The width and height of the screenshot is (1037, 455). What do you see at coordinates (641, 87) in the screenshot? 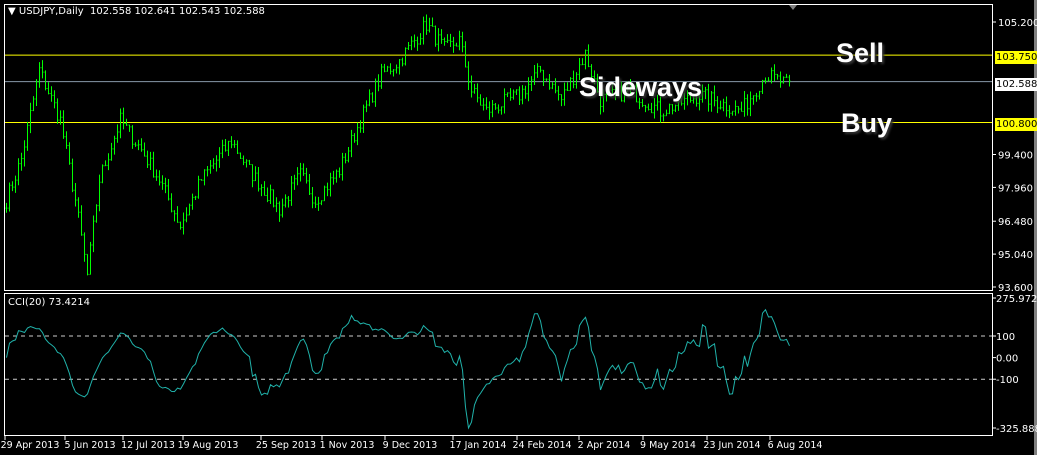
I see `sideways-annotation: Sideways` at bounding box center [641, 87].